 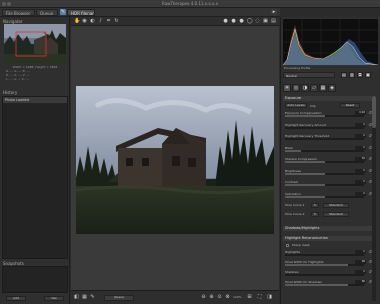 I want to click on slider-row: Black 0 ↺, so click(x=328, y=149).